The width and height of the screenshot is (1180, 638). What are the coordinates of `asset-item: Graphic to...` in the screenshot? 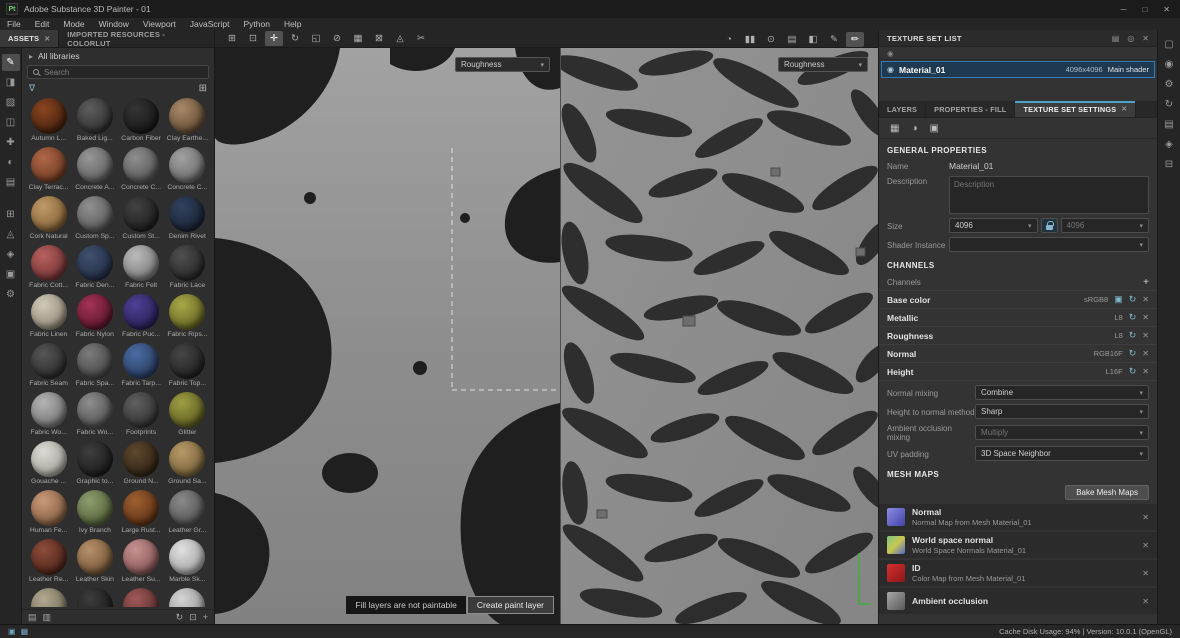 It's located at (94, 465).